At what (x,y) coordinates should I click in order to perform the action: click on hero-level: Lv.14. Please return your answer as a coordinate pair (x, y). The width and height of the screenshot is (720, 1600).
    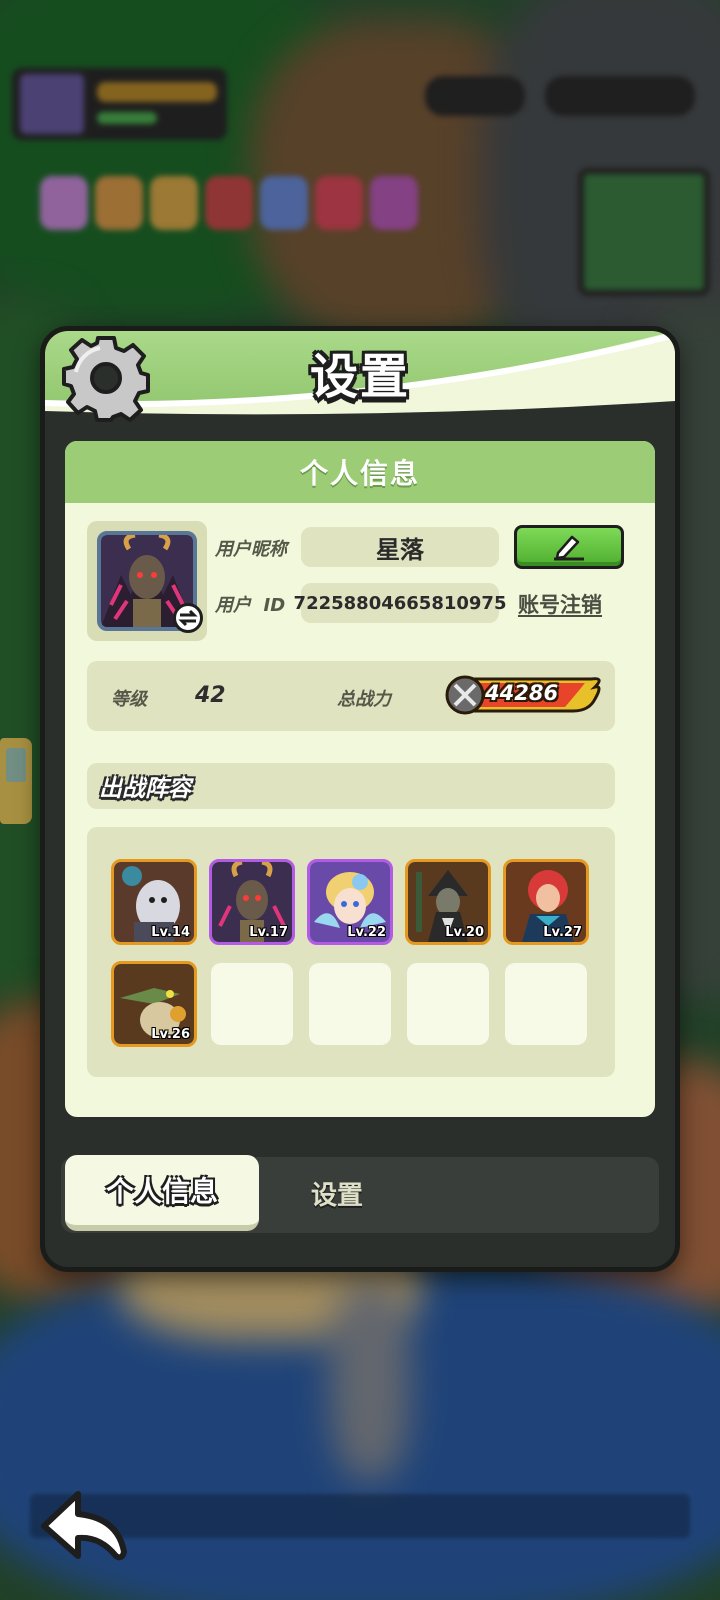
    Looking at the image, I should click on (170, 932).